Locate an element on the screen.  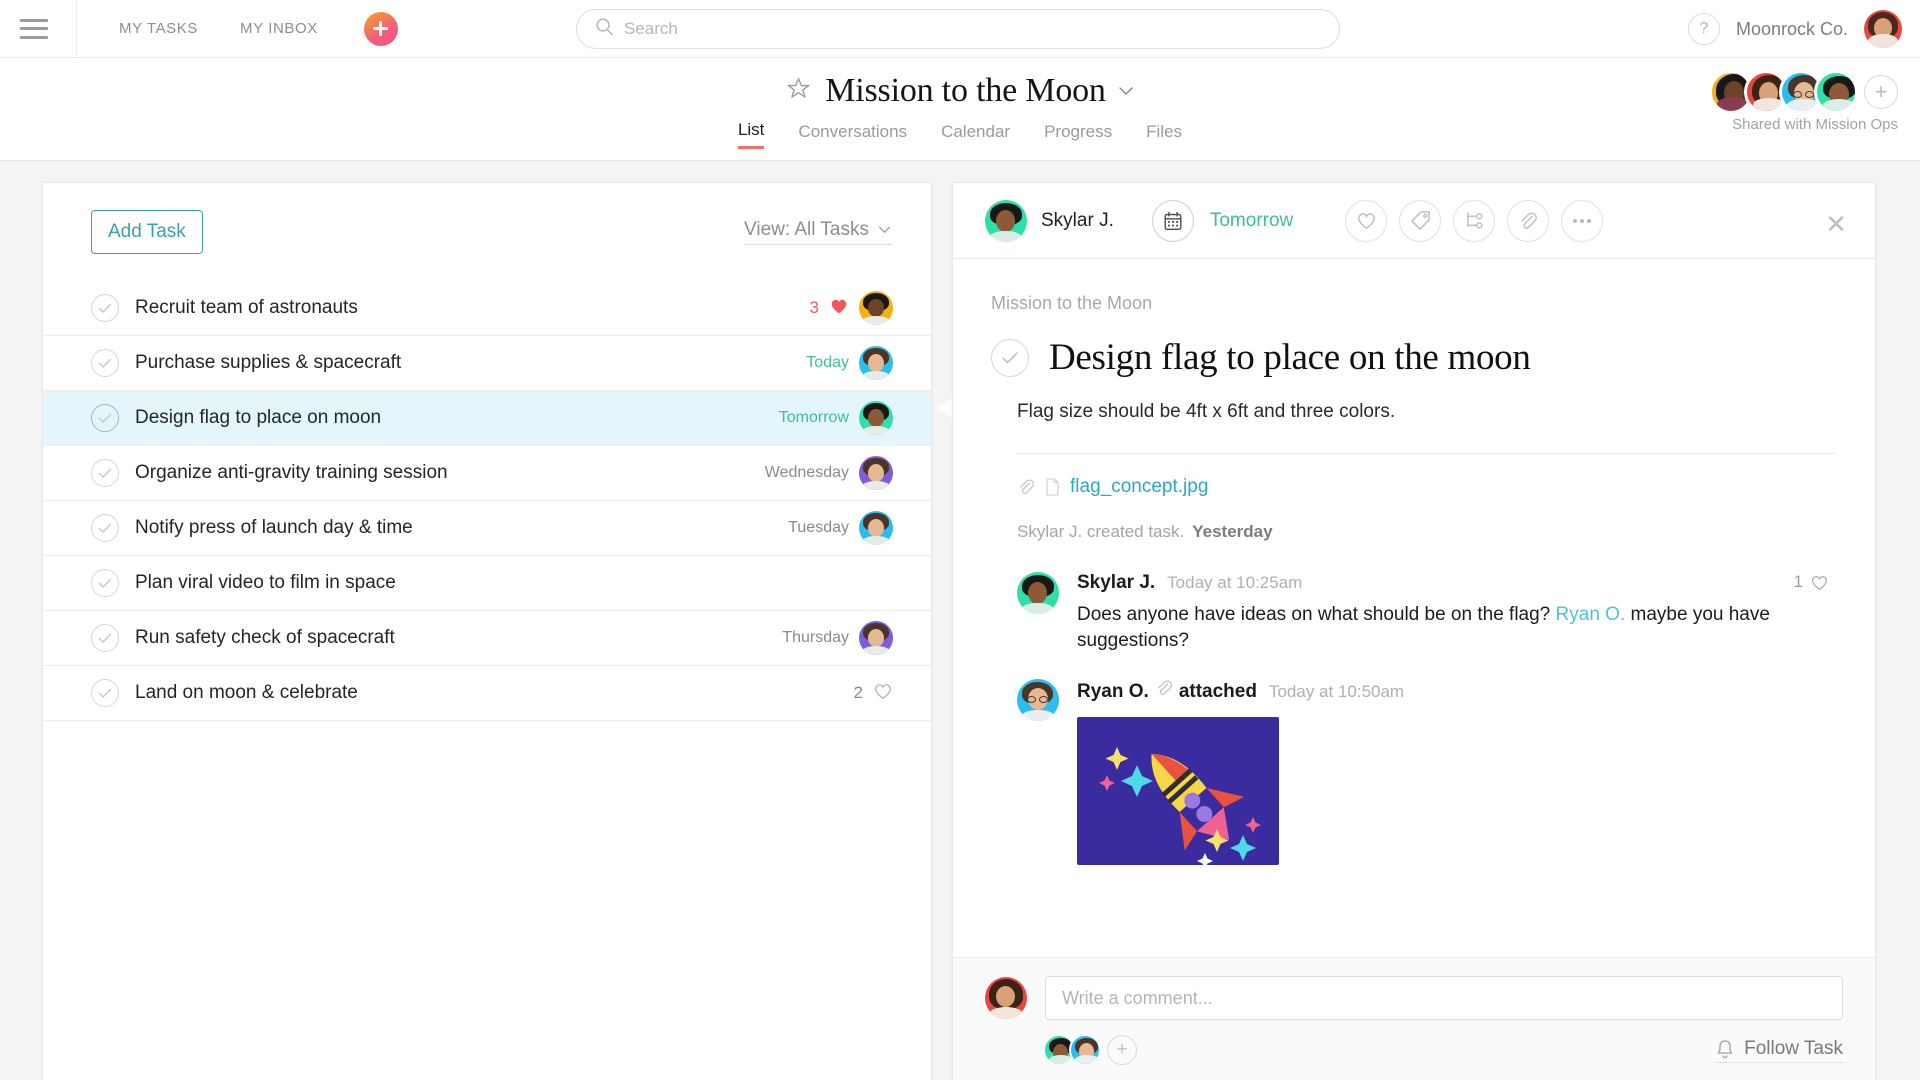
organization-name: Moonrock Co. is located at coordinates (1792, 29).